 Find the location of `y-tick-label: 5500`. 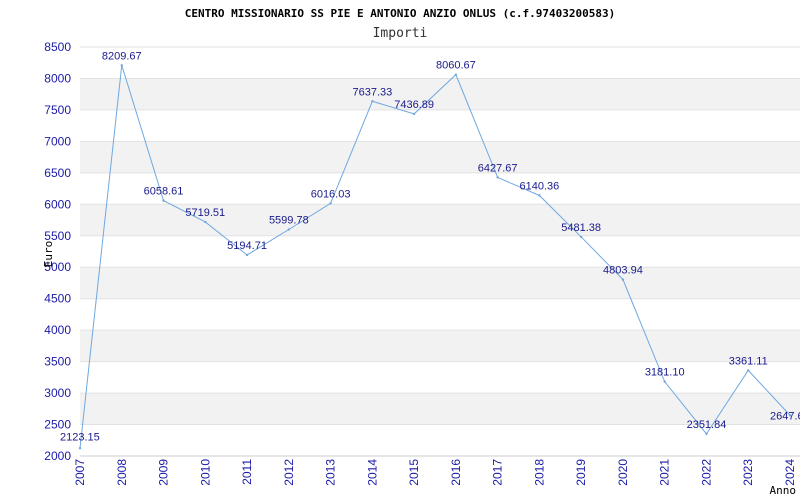

y-tick-label: 5500 is located at coordinates (57, 236).